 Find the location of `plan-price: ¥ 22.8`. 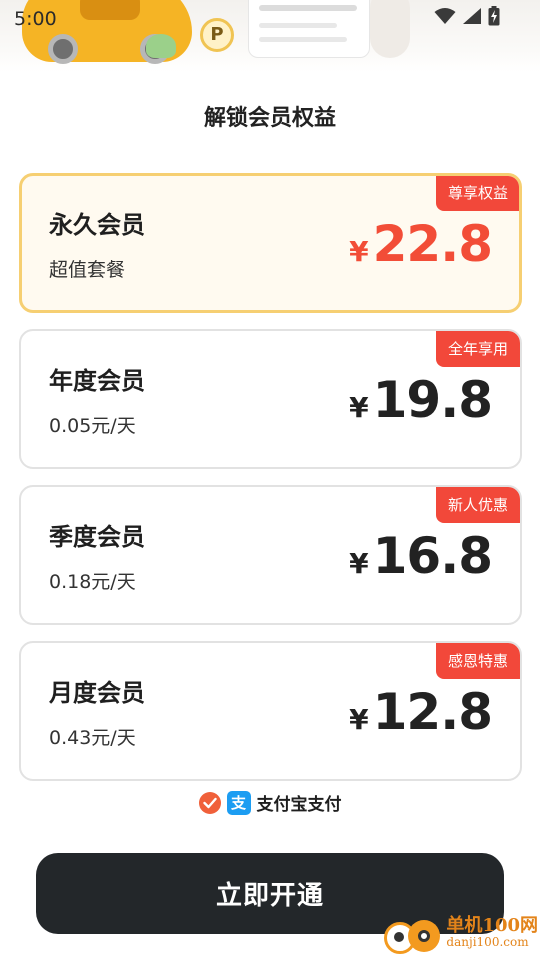

plan-price: ¥ 22.8 is located at coordinates (421, 244).